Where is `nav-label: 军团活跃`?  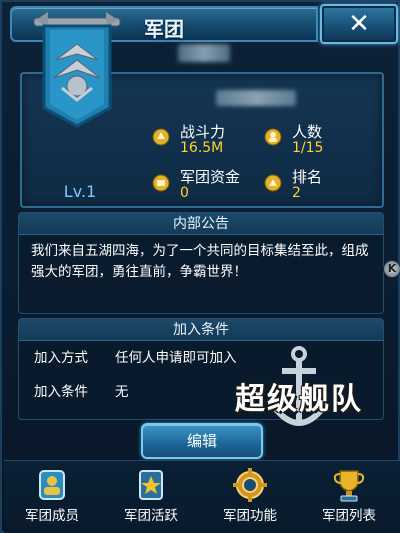 nav-label: 军团活跃 is located at coordinates (151, 516).